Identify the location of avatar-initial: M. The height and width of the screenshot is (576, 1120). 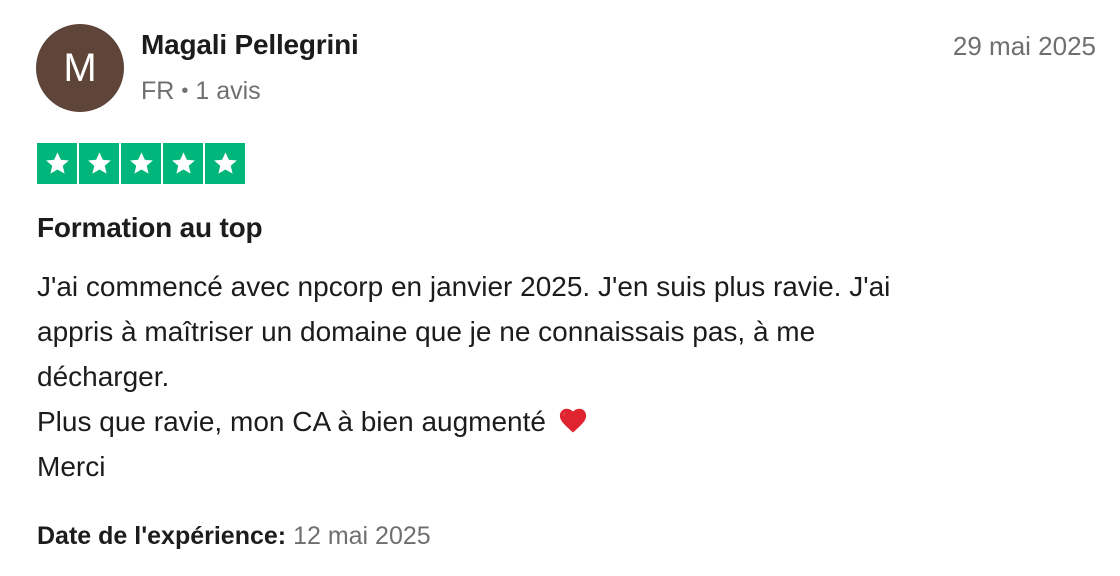
(80, 67).